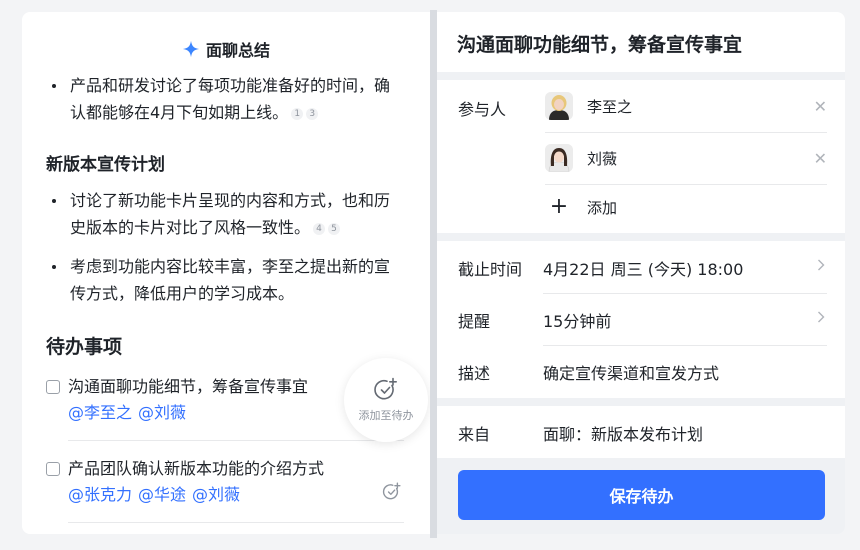  I want to click on todo-section-title: 待办事项, so click(84, 347).